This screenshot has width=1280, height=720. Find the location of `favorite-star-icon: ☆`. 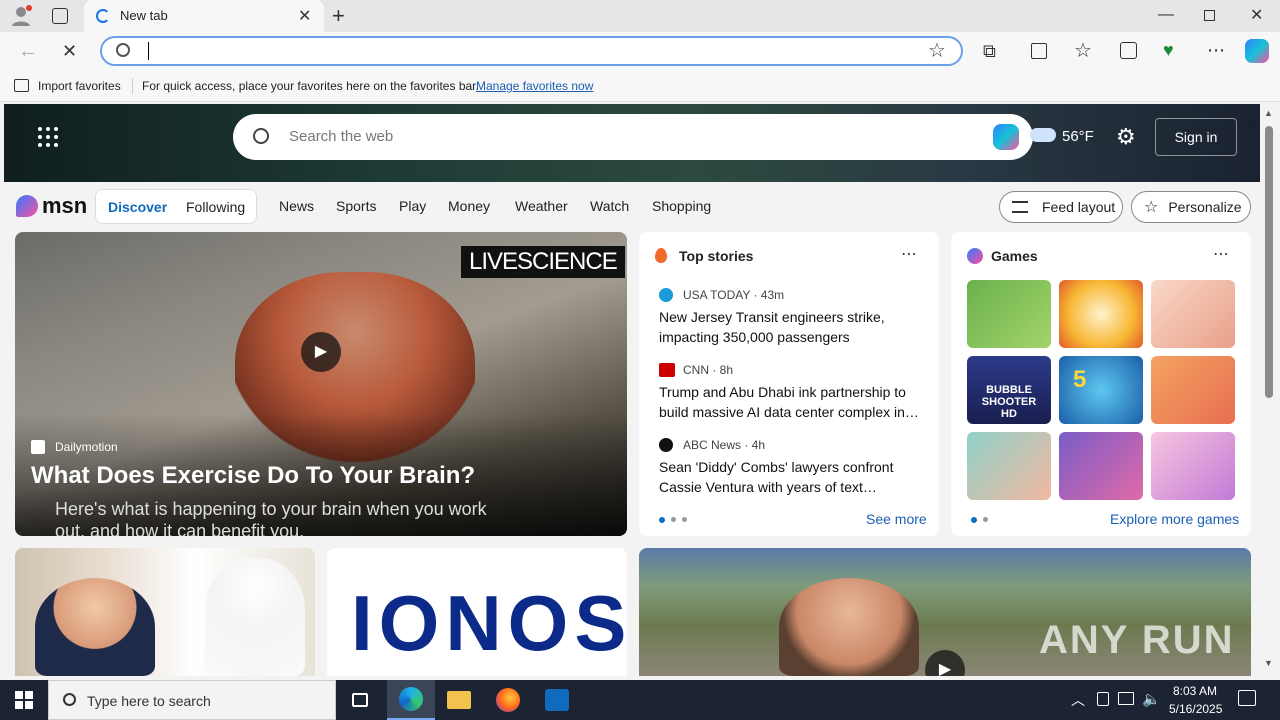

favorite-star-icon: ☆ is located at coordinates (937, 50).